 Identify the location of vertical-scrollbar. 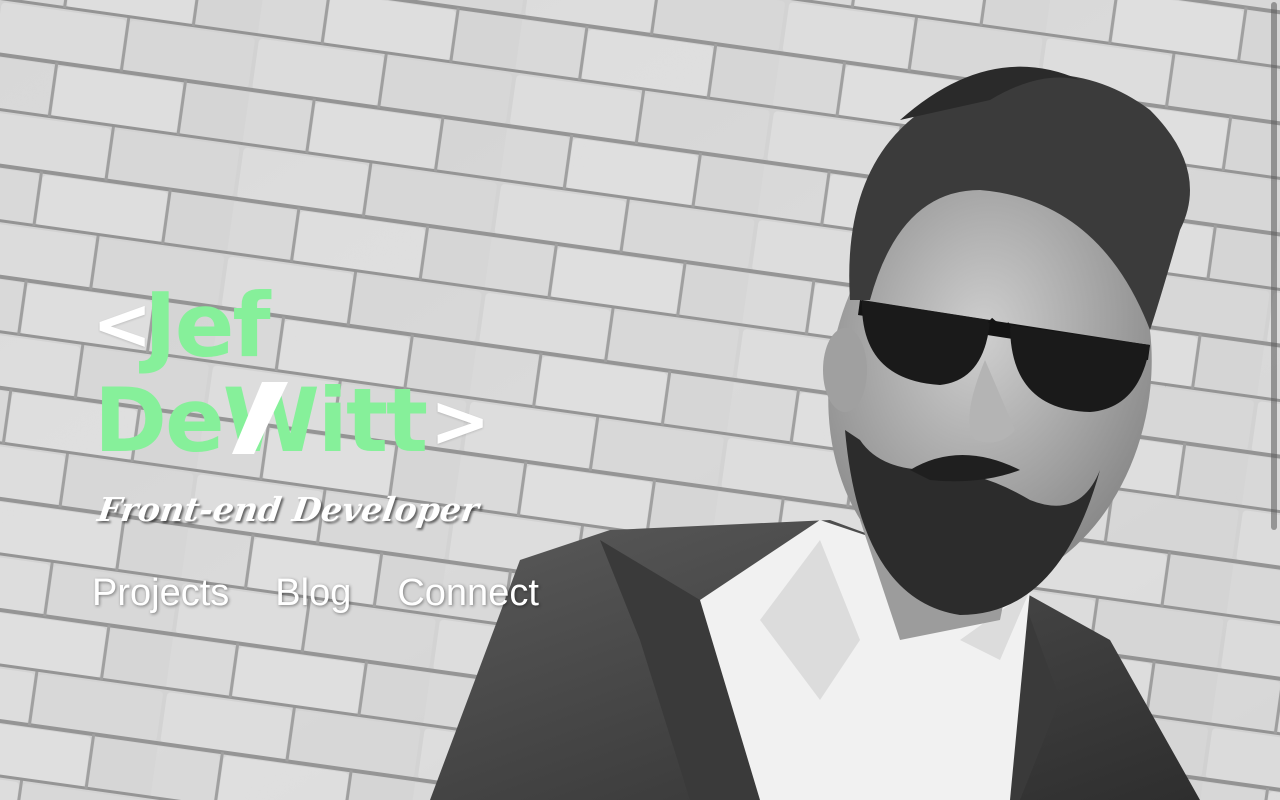
(1274, 400).